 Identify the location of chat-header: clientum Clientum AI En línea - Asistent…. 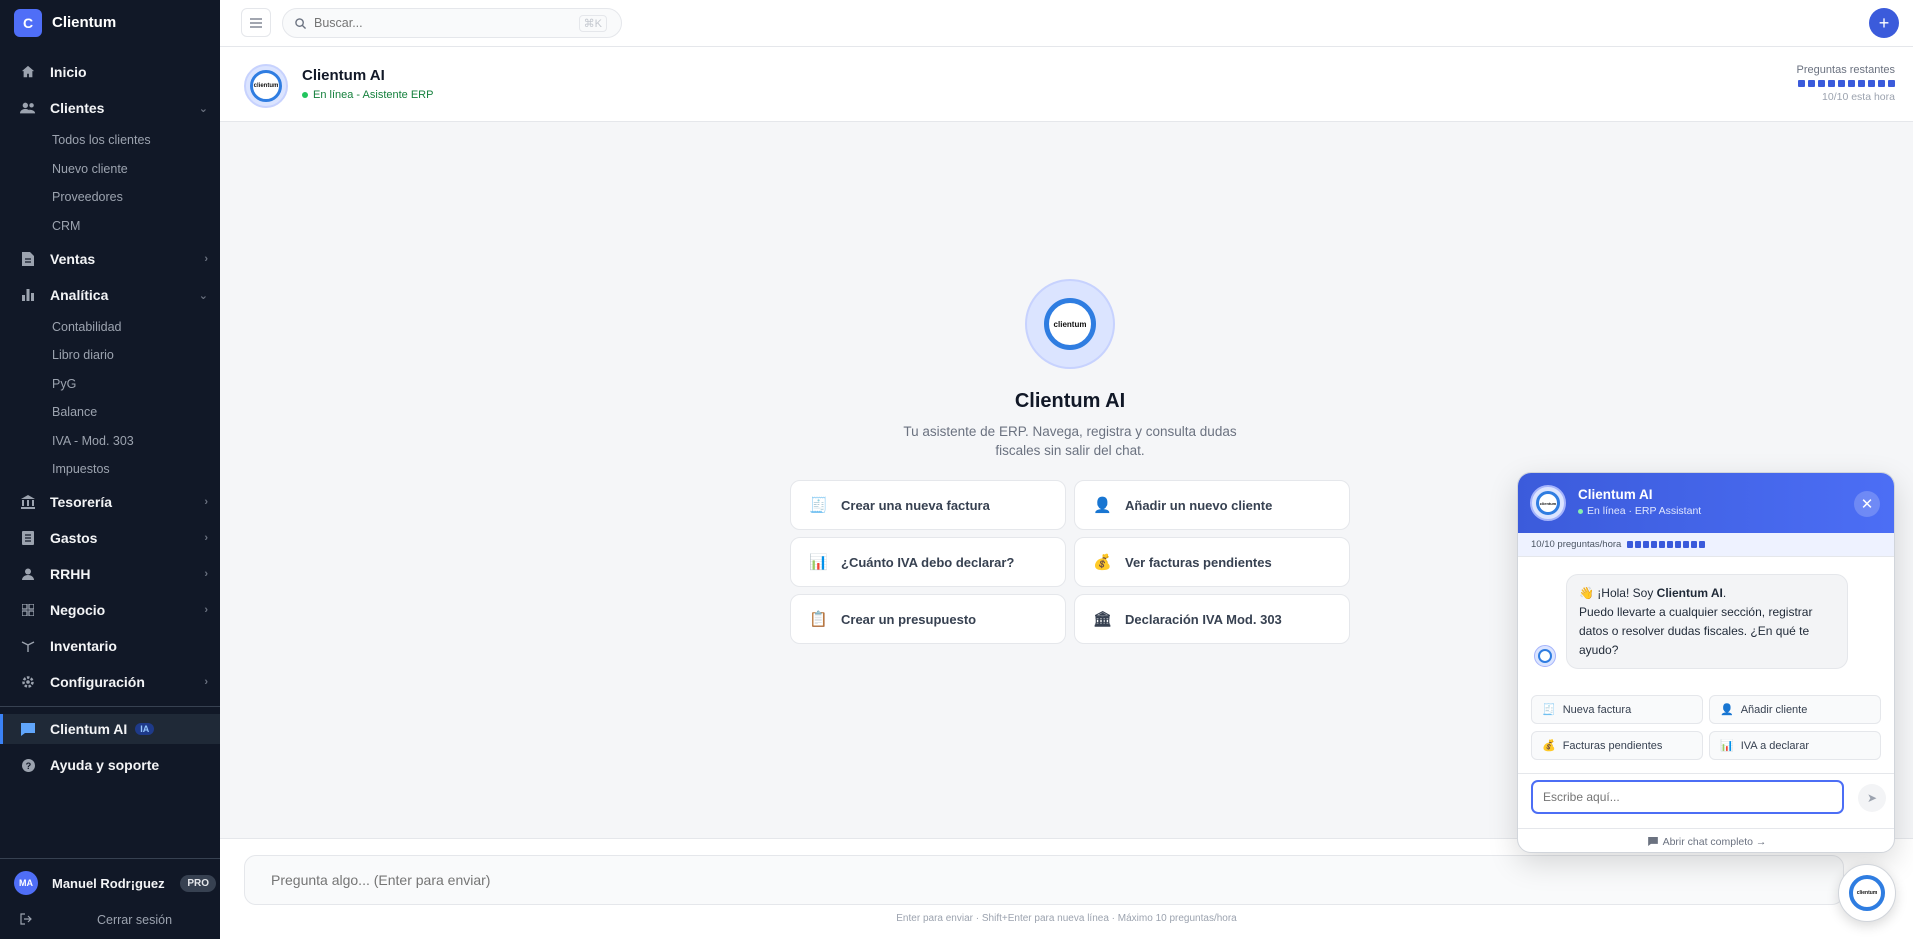
(1066, 84).